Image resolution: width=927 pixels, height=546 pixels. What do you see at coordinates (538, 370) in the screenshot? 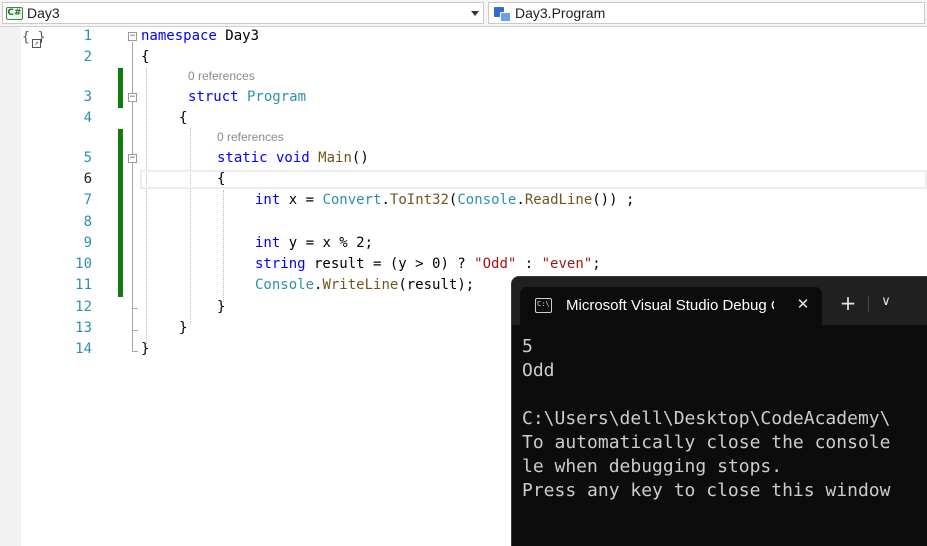
I see `terminal-output-line: Odd` at bounding box center [538, 370].